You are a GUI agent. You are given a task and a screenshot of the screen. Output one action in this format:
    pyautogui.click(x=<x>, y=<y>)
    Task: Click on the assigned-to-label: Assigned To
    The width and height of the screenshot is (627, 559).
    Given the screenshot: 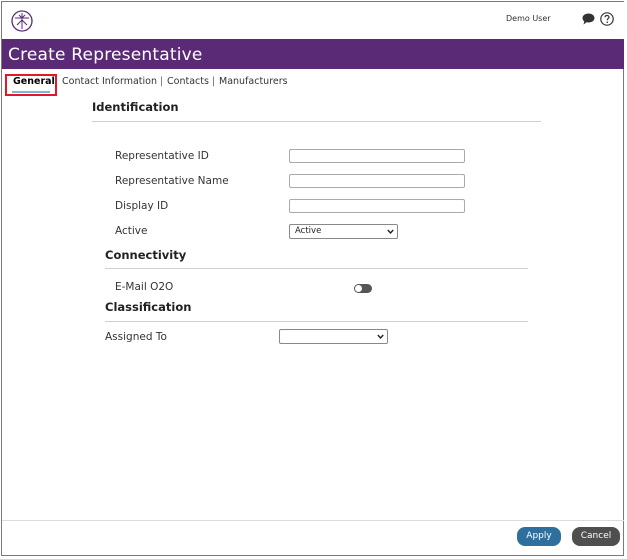 What is the action you would take?
    pyautogui.click(x=136, y=337)
    